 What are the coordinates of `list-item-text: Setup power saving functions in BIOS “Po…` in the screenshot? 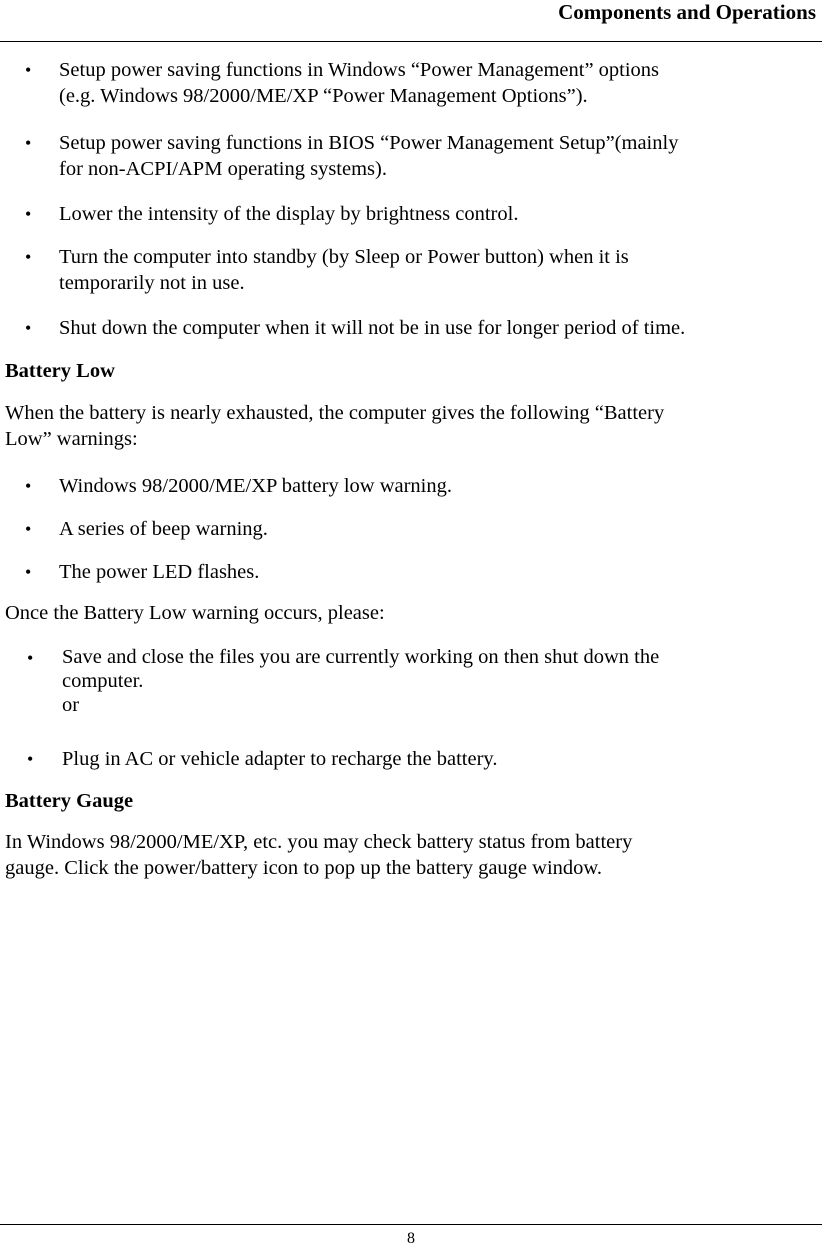 It's located at (369, 156).